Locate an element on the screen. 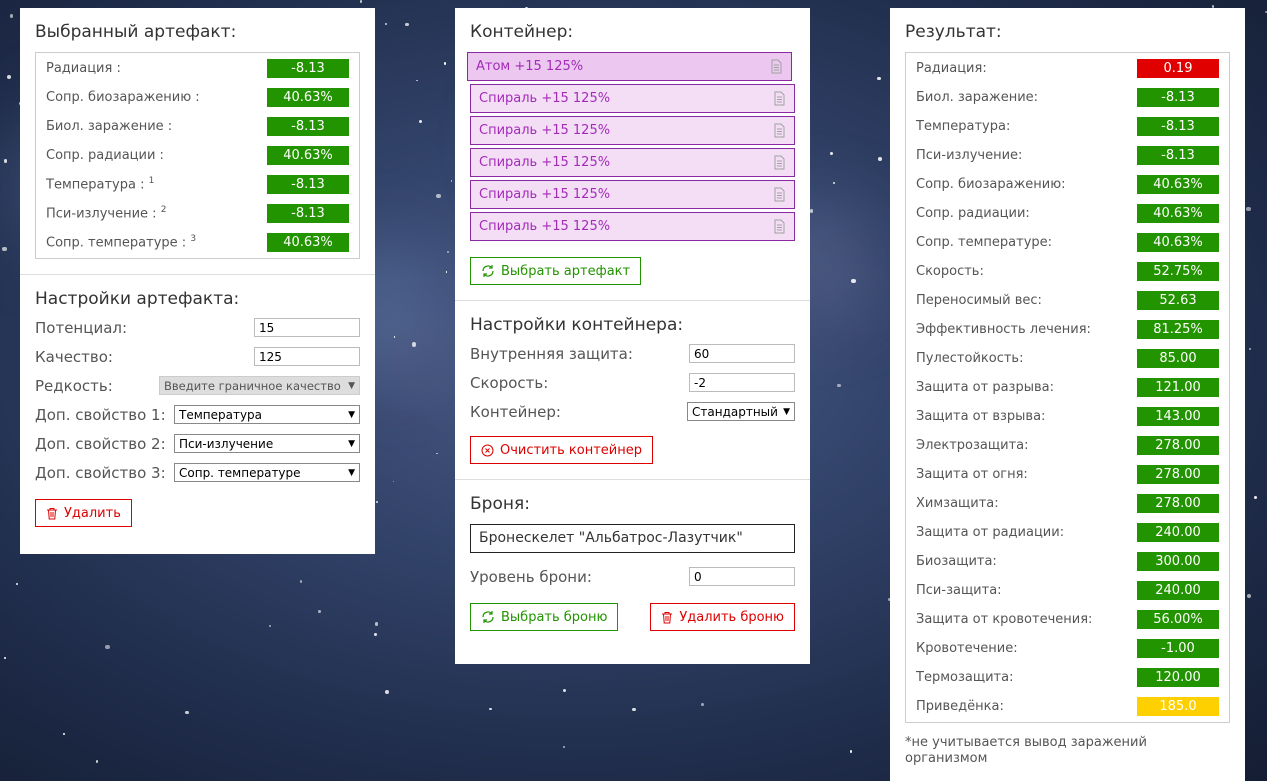 The height and width of the screenshot is (781, 1267). potential-label: Потенциал: is located at coordinates (81, 327).